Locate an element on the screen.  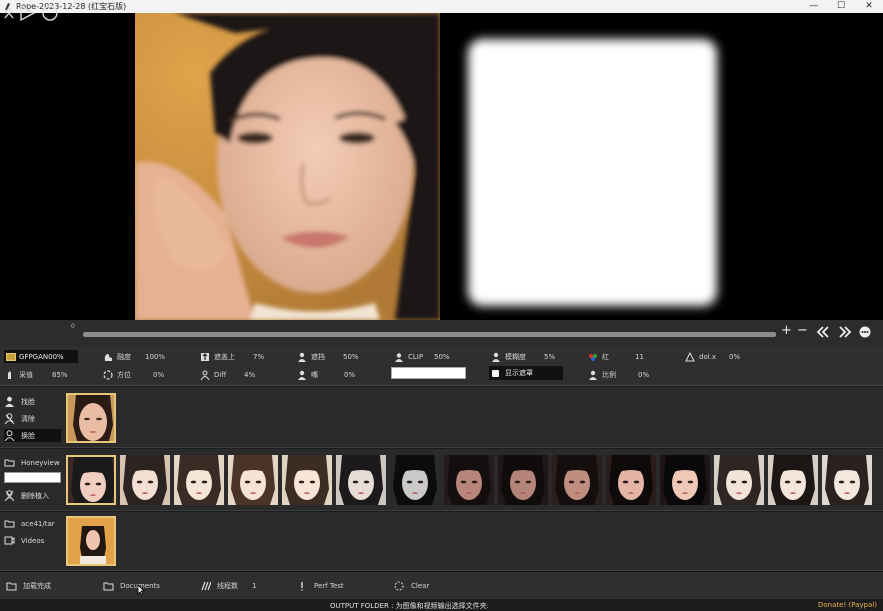
videos-button: Videos is located at coordinates (32, 540).